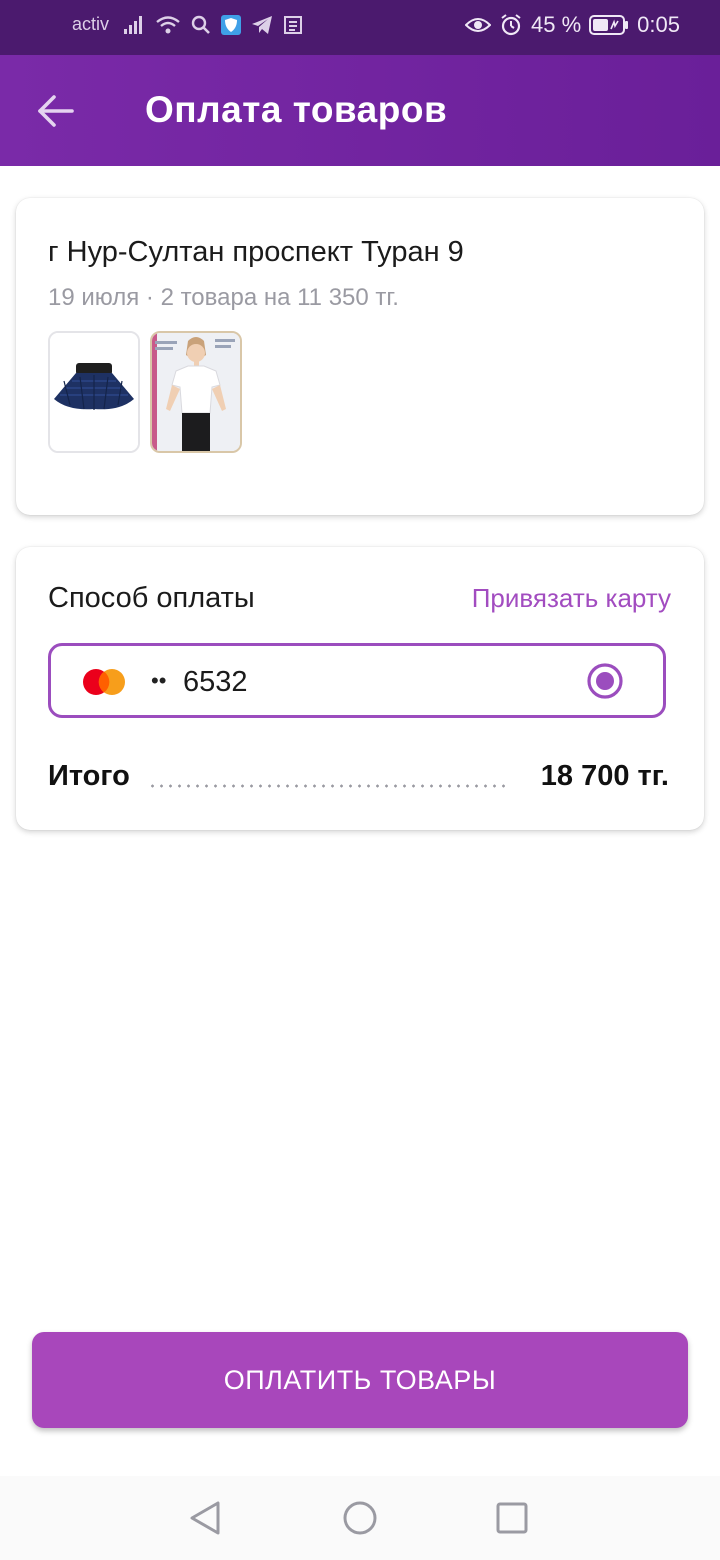 This screenshot has height=1560, width=720. I want to click on clock: 0:05, so click(658, 24).